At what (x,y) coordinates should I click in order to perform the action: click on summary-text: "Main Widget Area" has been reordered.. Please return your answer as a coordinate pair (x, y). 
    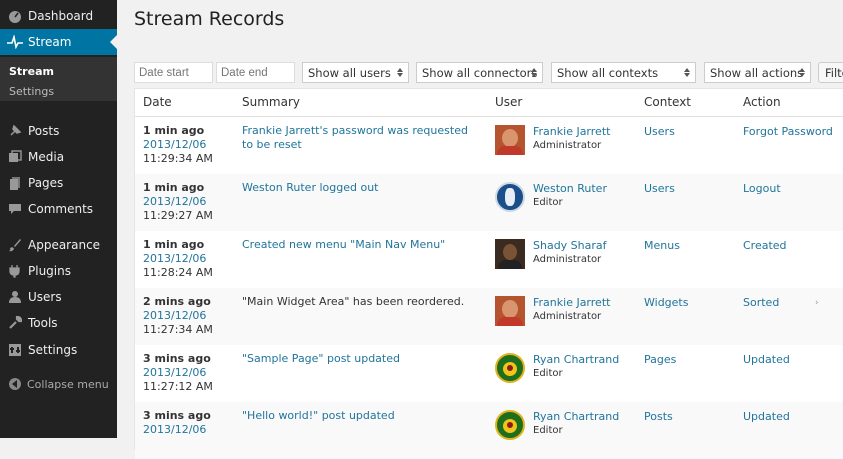
    Looking at the image, I should click on (353, 301).